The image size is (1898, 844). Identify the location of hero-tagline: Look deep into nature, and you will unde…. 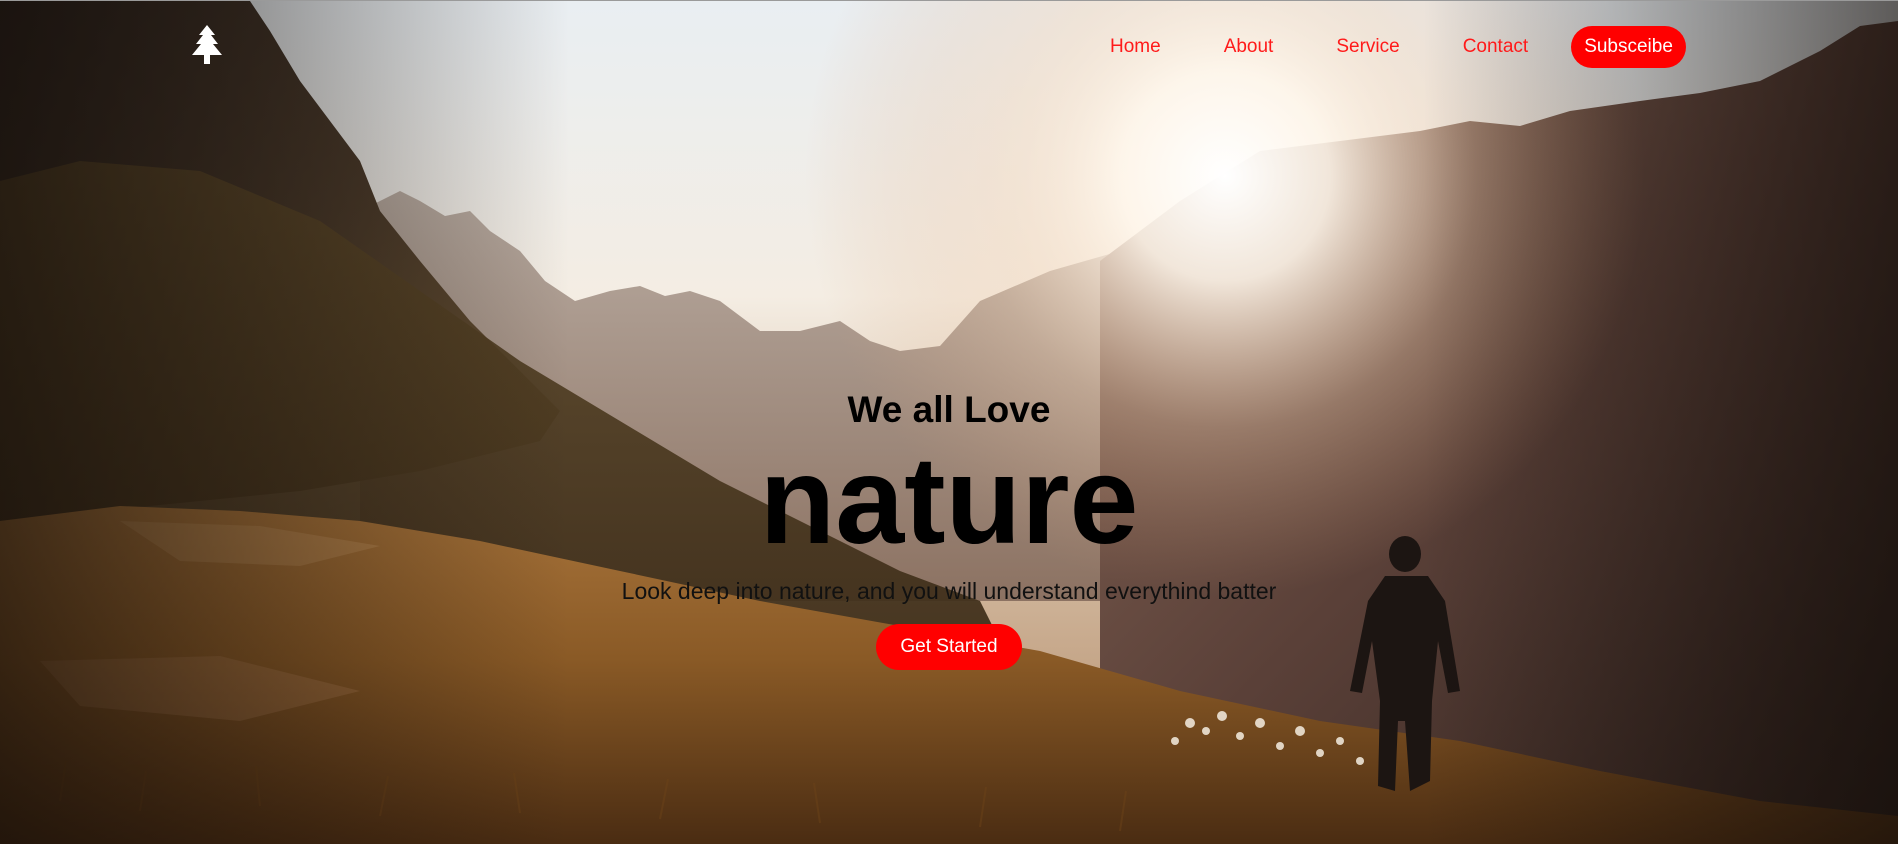
(949, 591).